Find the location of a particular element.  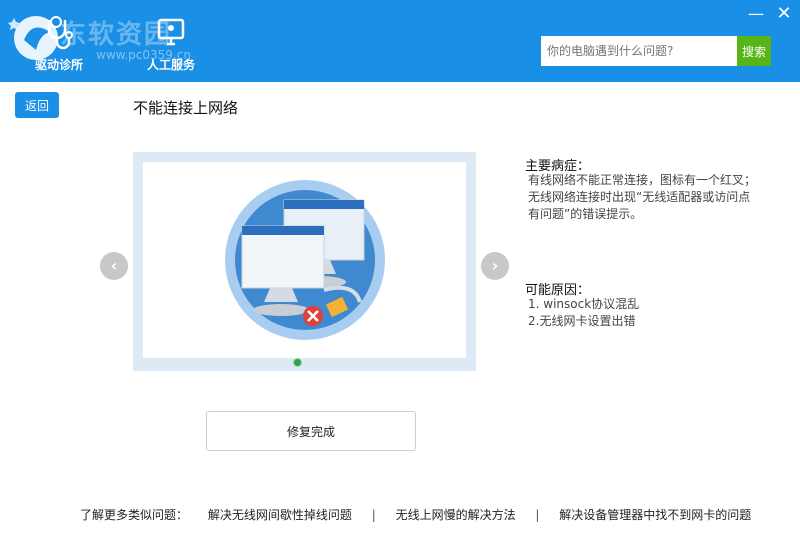

carousel-indicator-dot is located at coordinates (297, 362).